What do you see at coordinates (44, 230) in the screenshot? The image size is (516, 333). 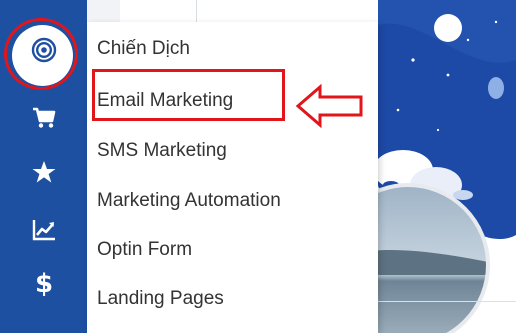 I see `chart-line-icon` at bounding box center [44, 230].